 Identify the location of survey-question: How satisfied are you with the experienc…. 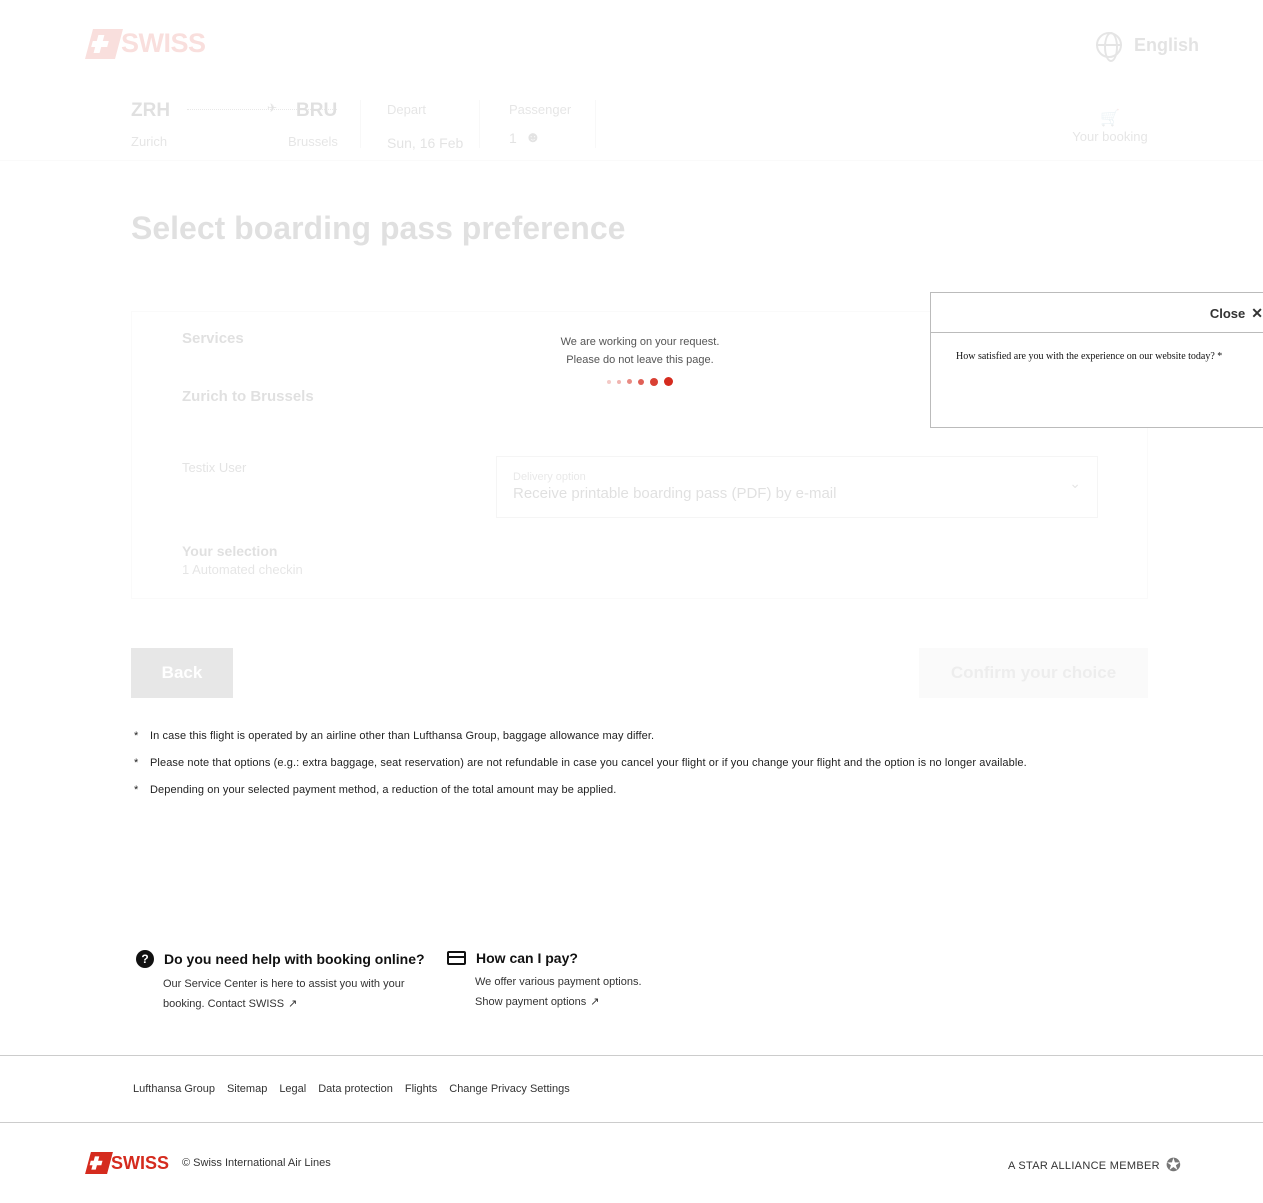
(1089, 356).